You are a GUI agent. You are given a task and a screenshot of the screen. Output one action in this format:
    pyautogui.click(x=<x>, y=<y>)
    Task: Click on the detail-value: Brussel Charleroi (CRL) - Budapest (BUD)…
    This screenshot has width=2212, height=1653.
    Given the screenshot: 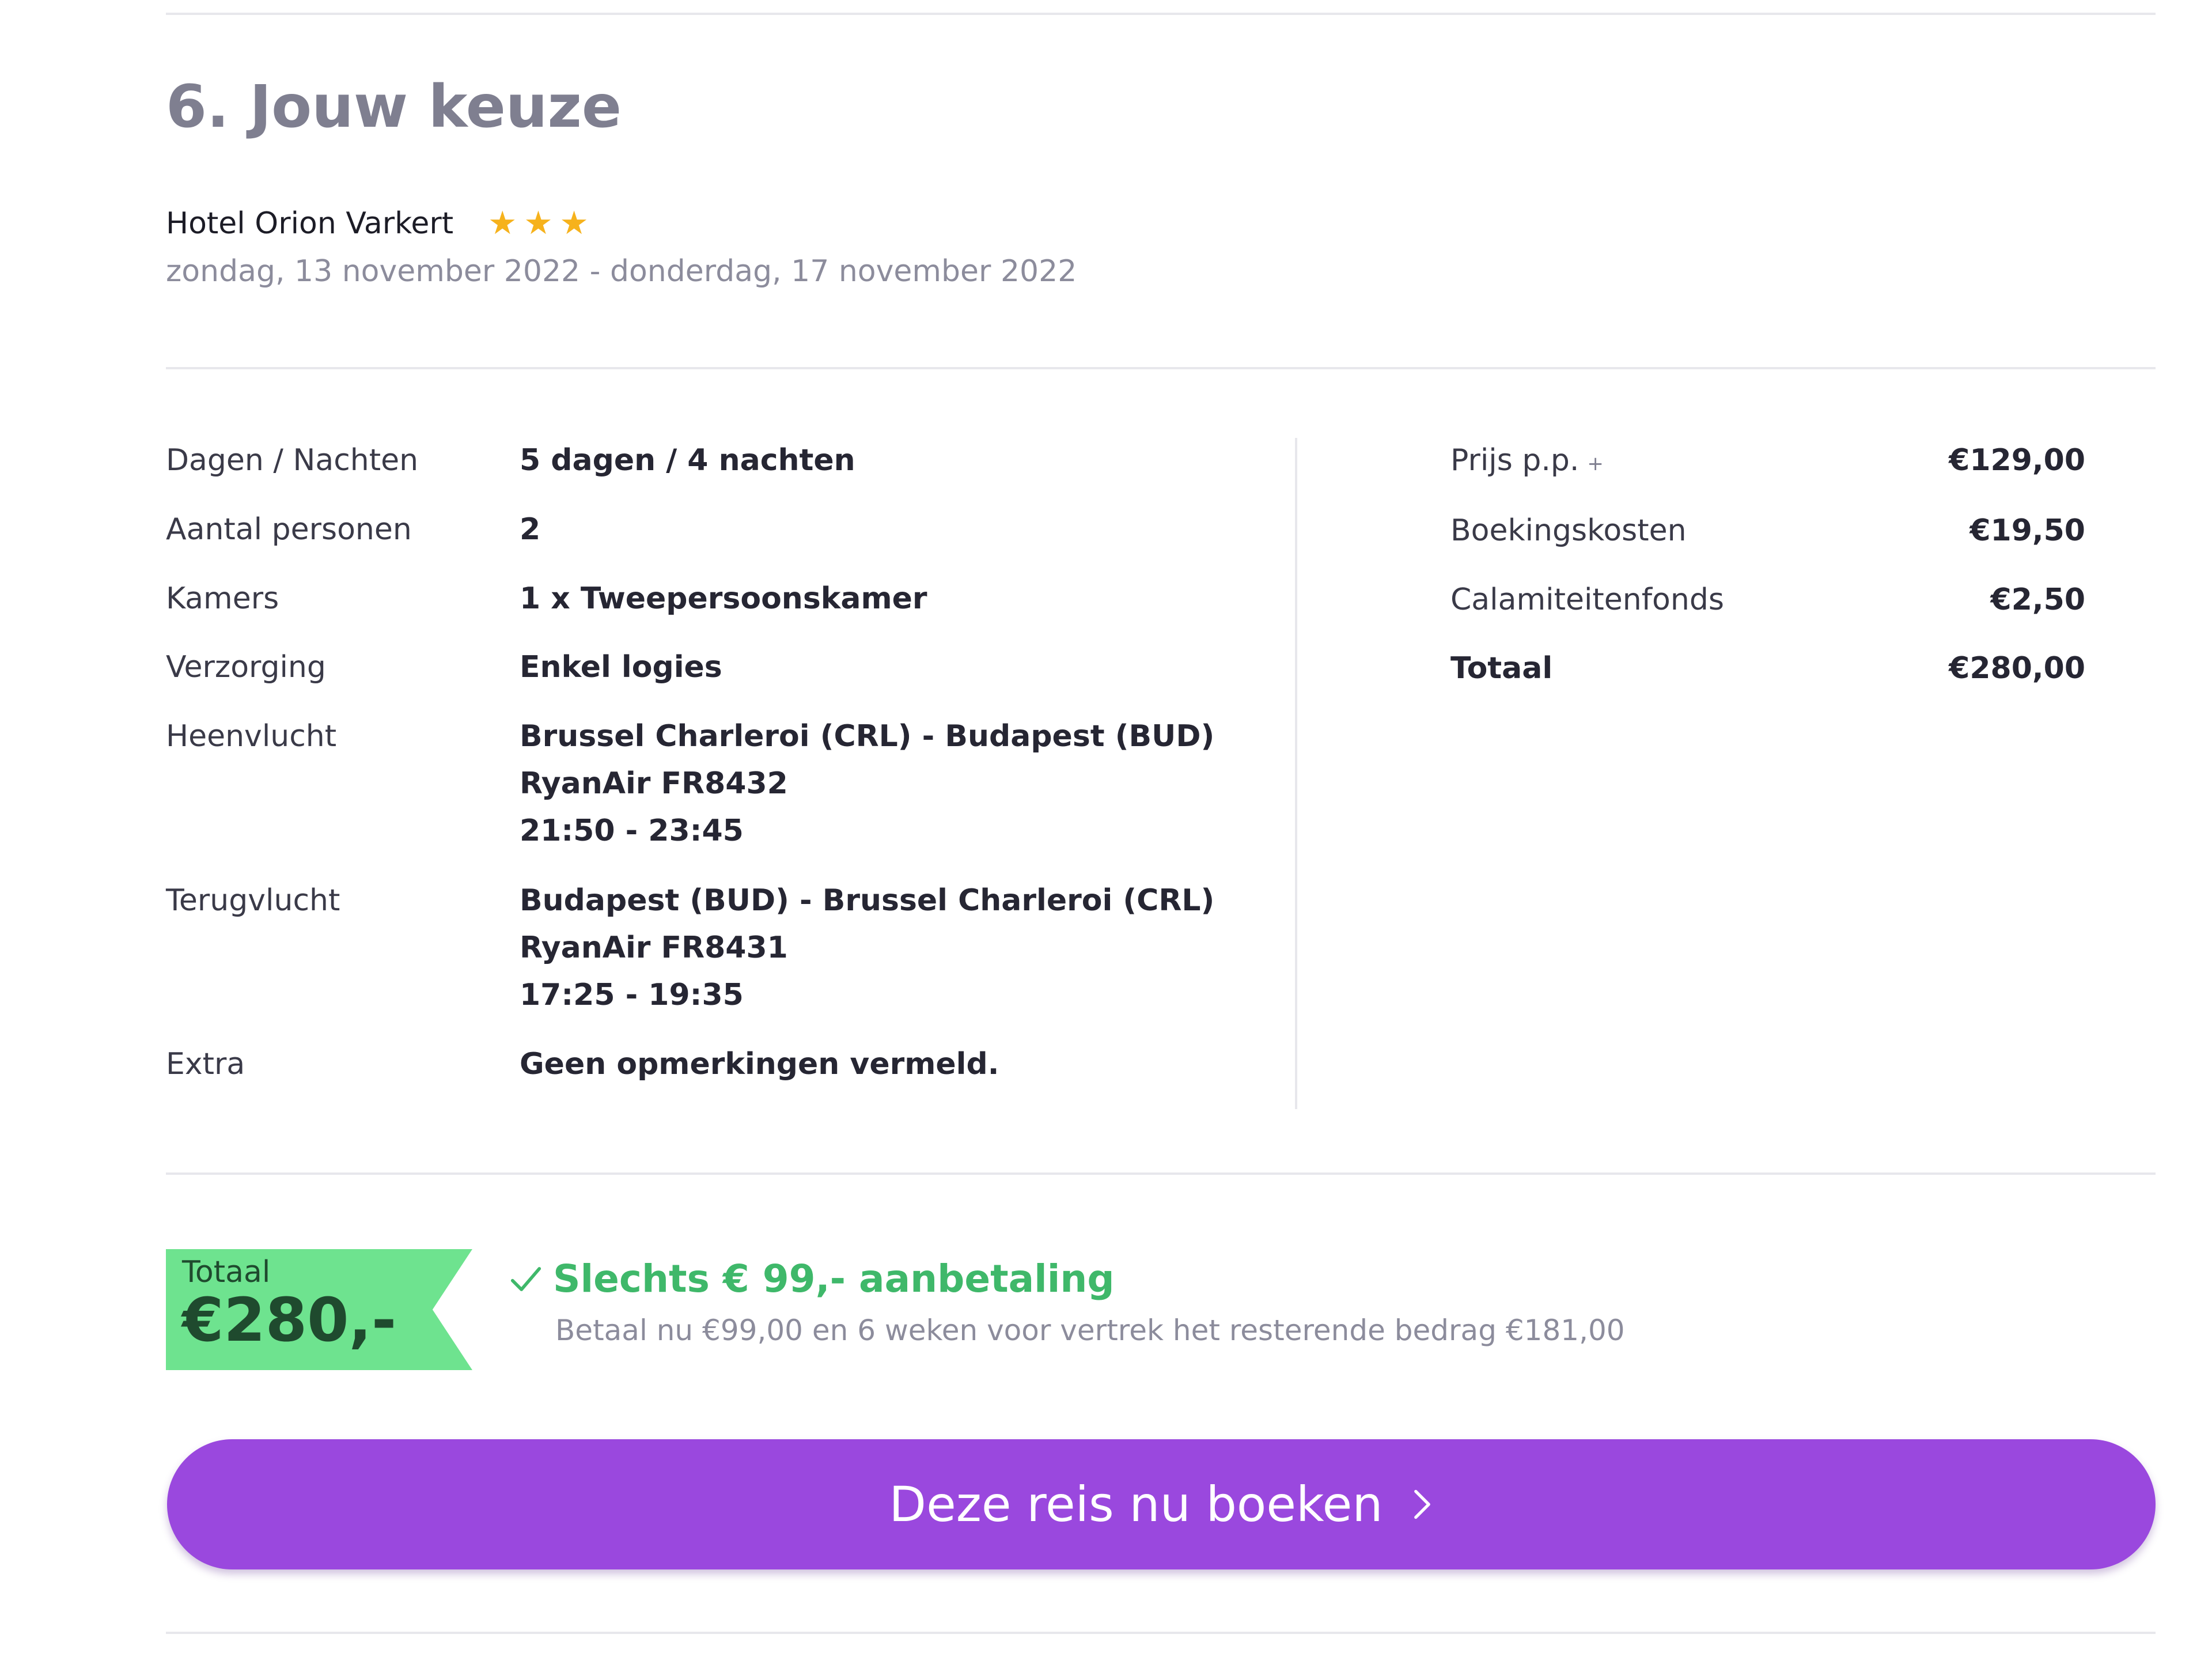 What is the action you would take?
    pyautogui.click(x=867, y=783)
    